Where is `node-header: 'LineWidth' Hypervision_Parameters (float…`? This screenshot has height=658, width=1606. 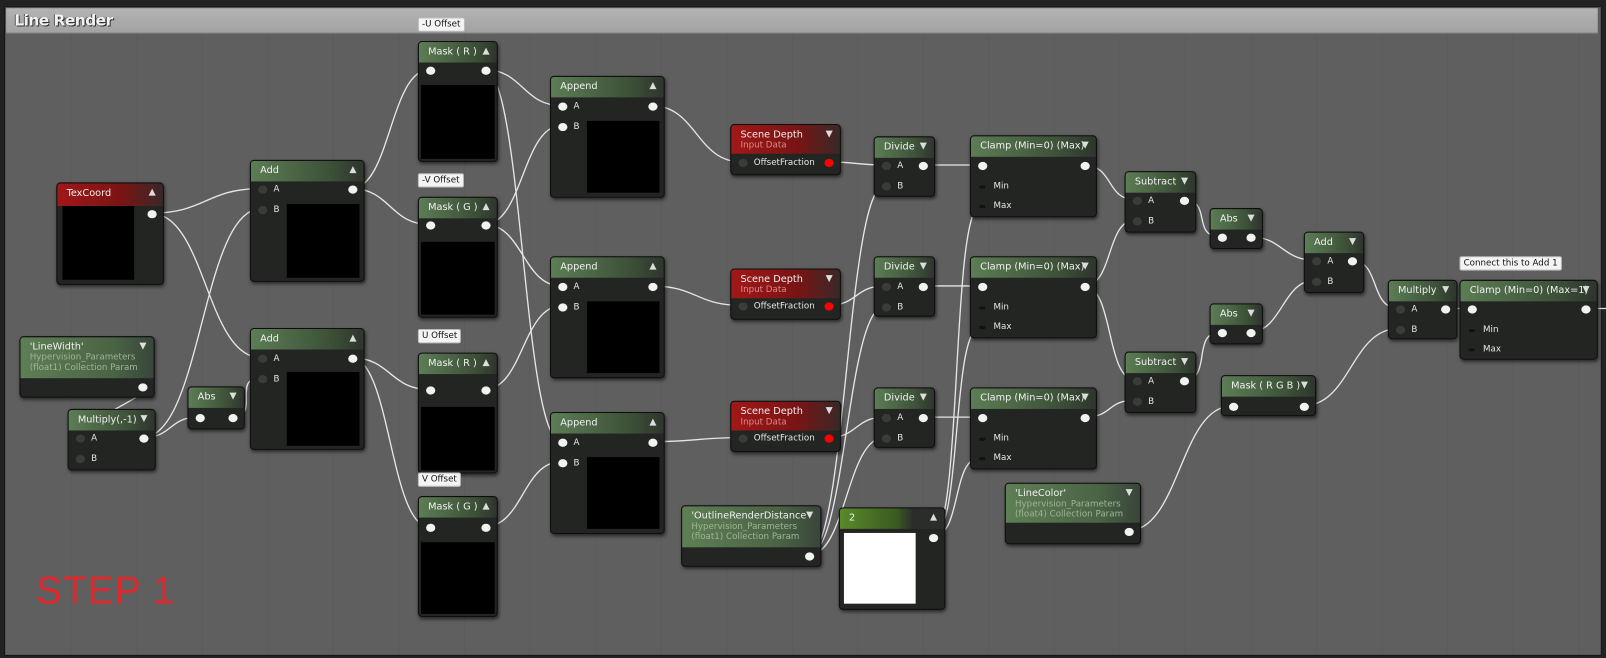 node-header: 'LineWidth' Hypervision_Parameters (float… is located at coordinates (87, 358).